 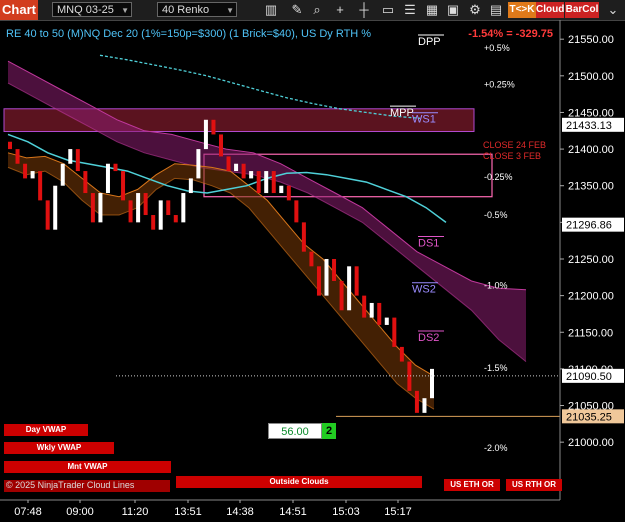 I want to click on period-selector: 40 Renko ▼, so click(x=197, y=9).